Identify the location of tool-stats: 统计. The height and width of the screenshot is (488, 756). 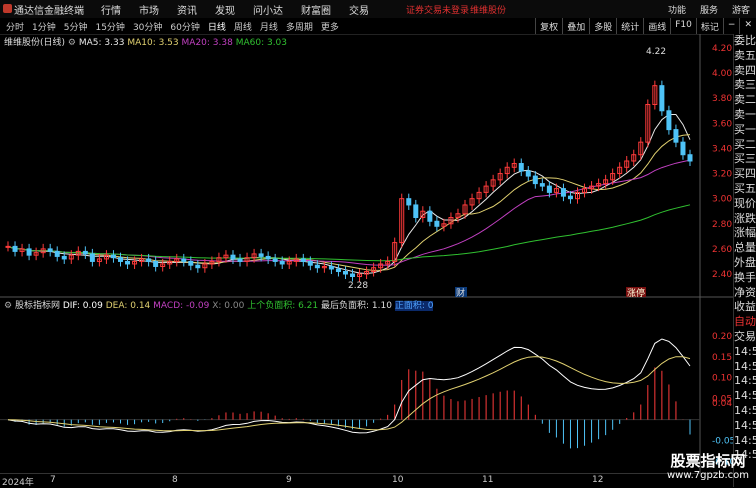
(629, 26).